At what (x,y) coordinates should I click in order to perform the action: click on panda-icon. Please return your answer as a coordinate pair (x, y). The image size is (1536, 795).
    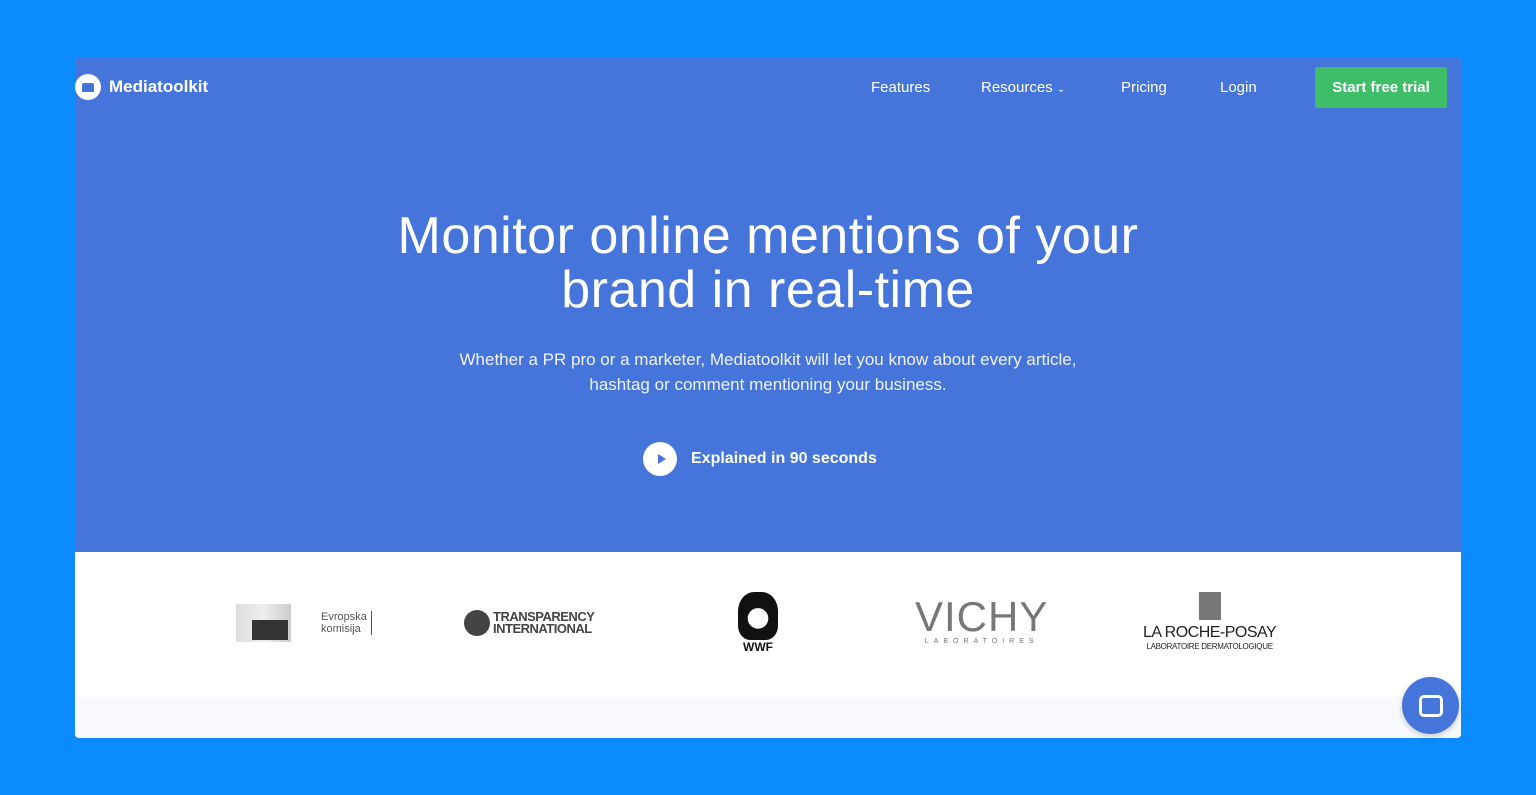
    Looking at the image, I should click on (758, 616).